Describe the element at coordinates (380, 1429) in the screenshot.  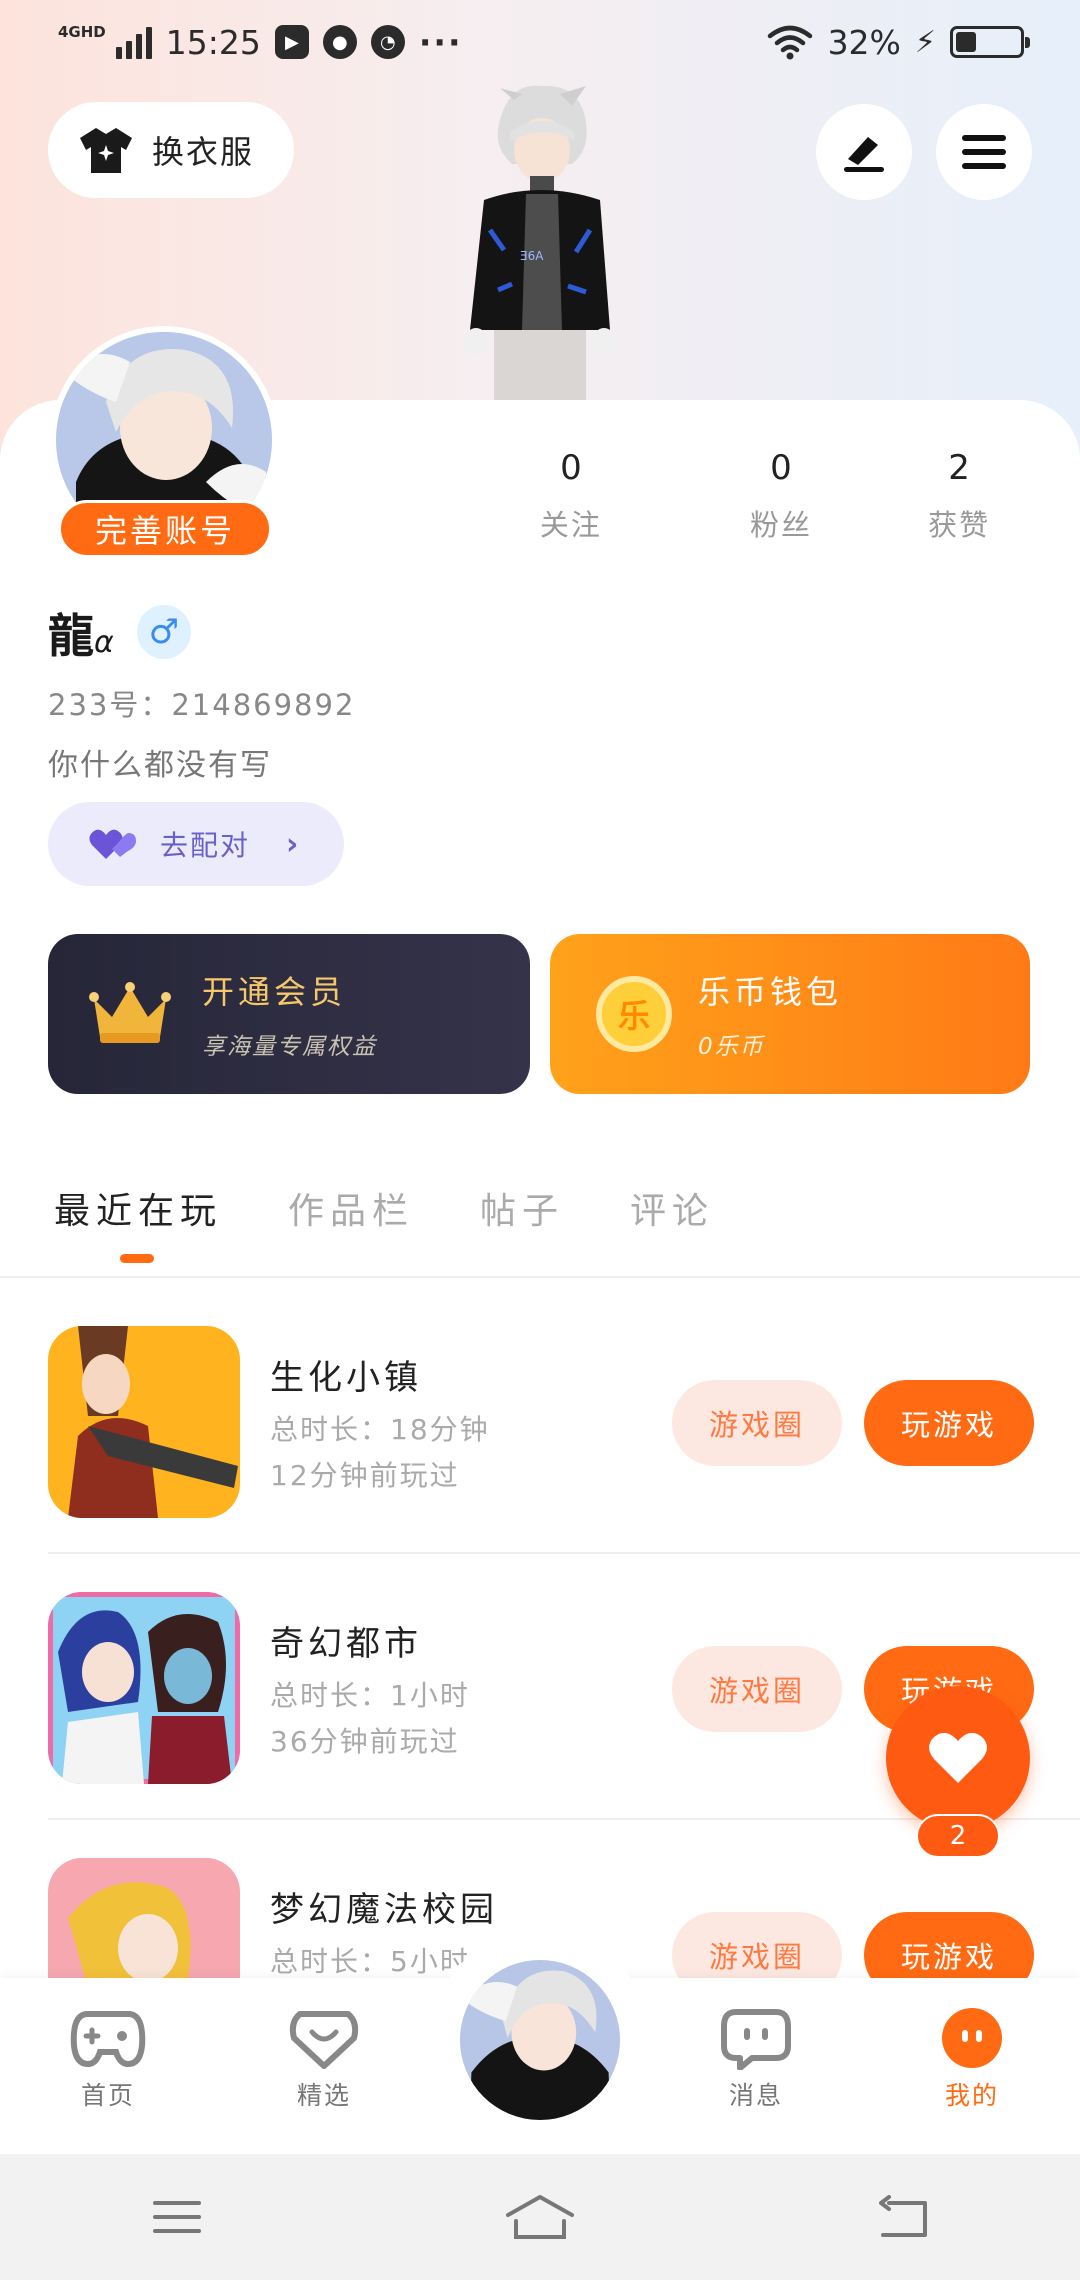
I see `game-total-duration: 总时长：18分钟` at that location.